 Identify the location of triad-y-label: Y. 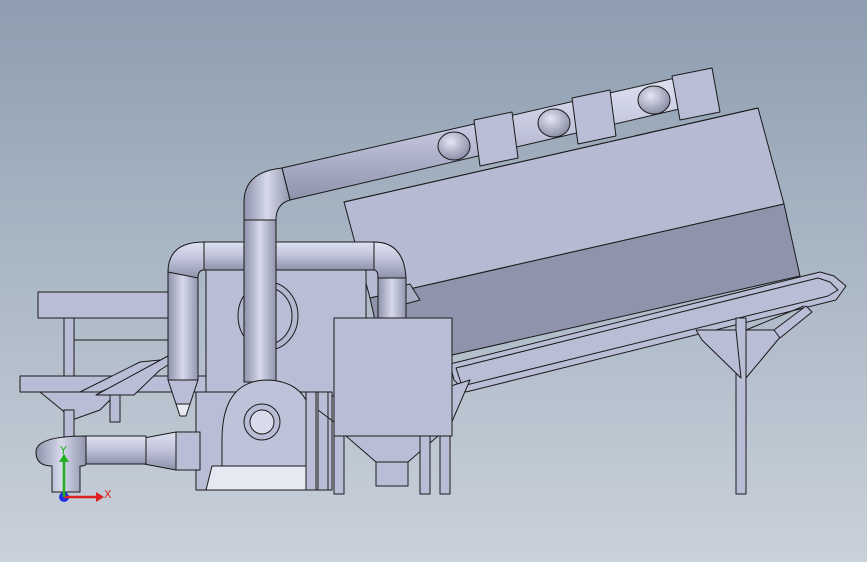
(63, 450).